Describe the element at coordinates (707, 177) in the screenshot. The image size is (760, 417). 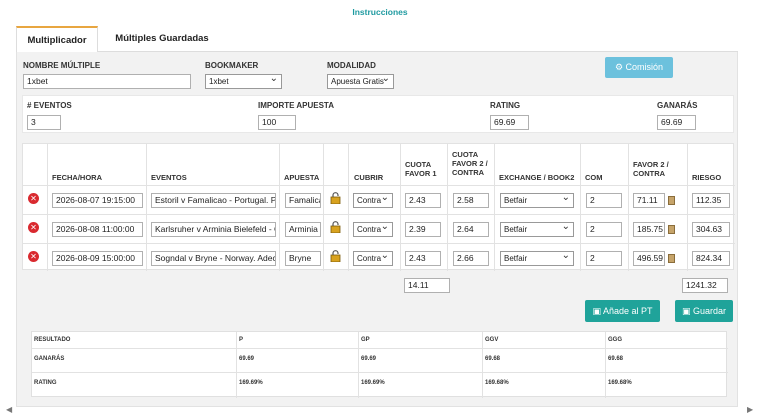
I see `th-riesgo: RIESGO` at that location.